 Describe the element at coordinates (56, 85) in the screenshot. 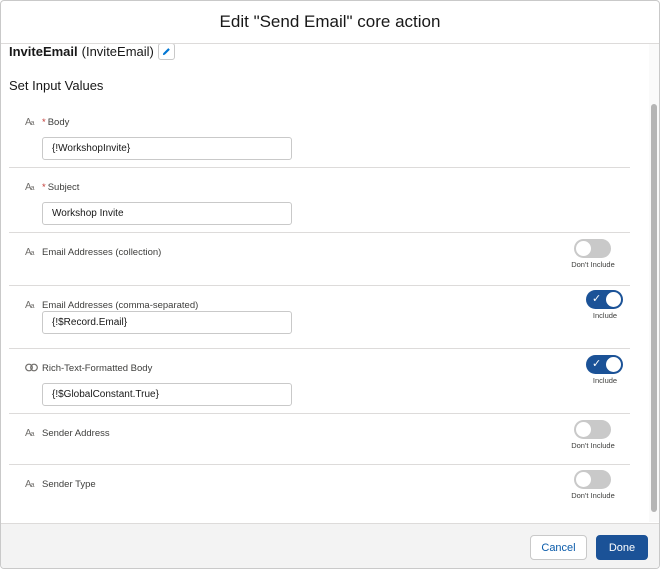

I see `section-title: Set Input Values` at that location.